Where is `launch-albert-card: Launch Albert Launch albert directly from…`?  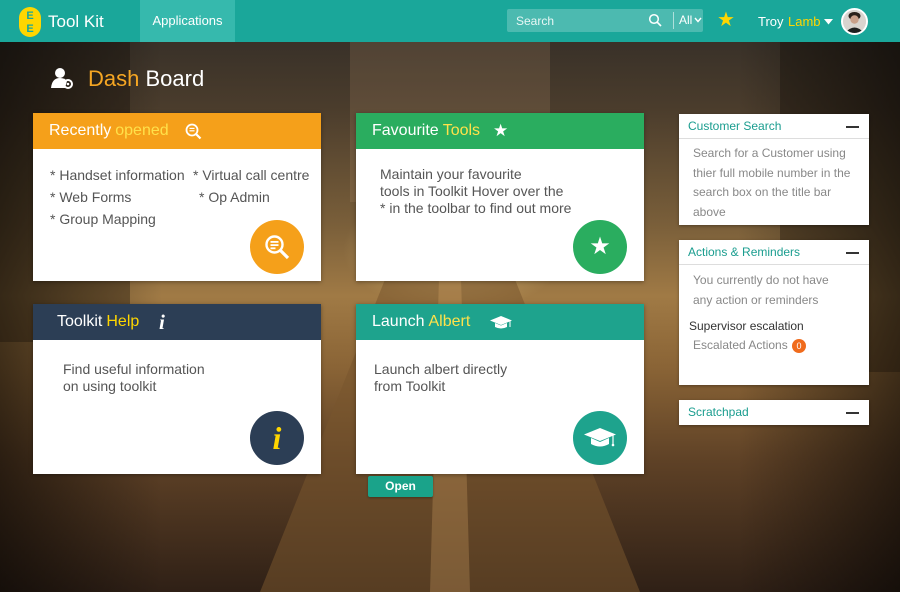
launch-albert-card: Launch Albert Launch albert directly from… is located at coordinates (500, 400).